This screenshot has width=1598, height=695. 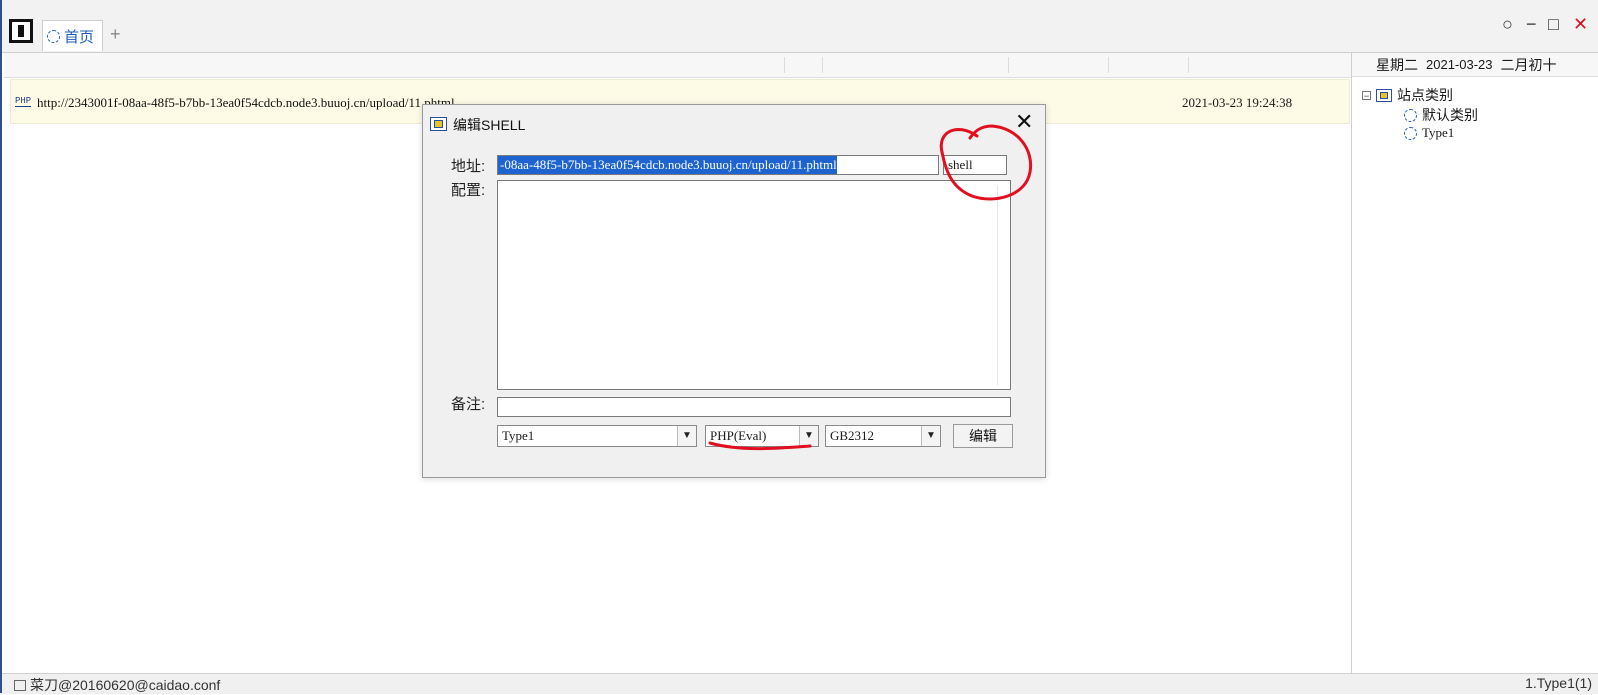 I want to click on date-label: 2021-03-23, so click(x=1459, y=64).